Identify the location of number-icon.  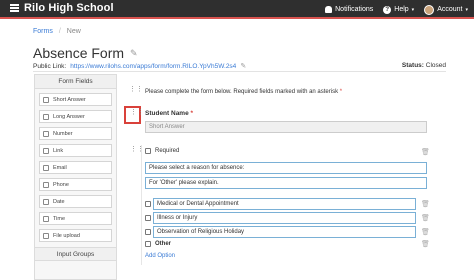
(46, 133).